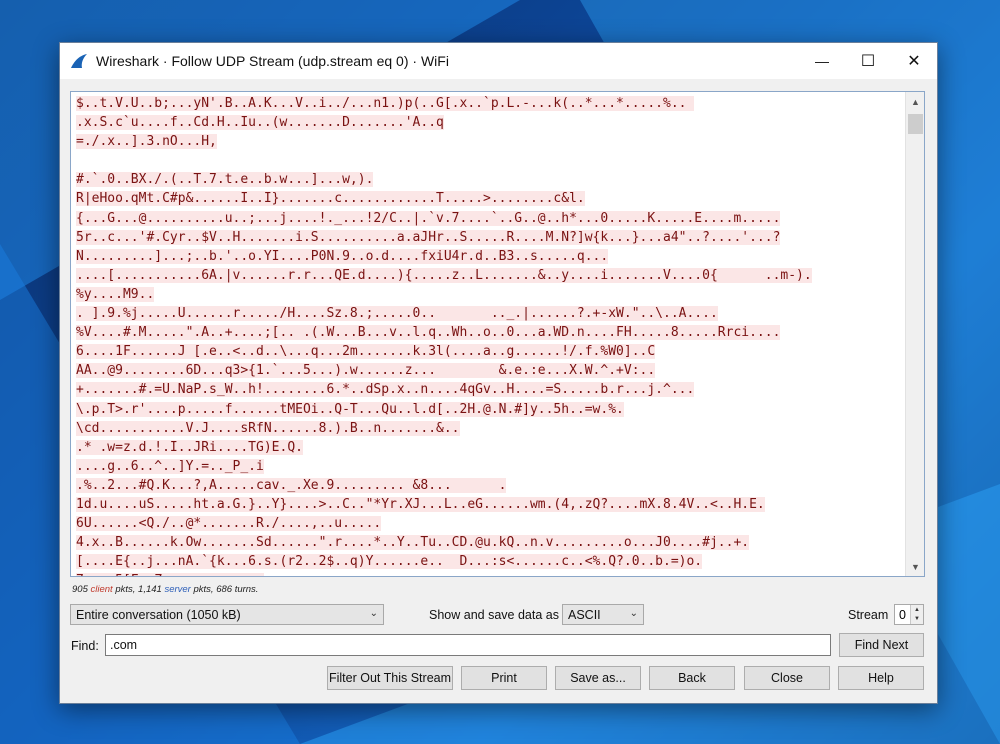 The image size is (1000, 744). Describe the element at coordinates (902, 614) in the screenshot. I see `stream-number-value: 0` at that location.